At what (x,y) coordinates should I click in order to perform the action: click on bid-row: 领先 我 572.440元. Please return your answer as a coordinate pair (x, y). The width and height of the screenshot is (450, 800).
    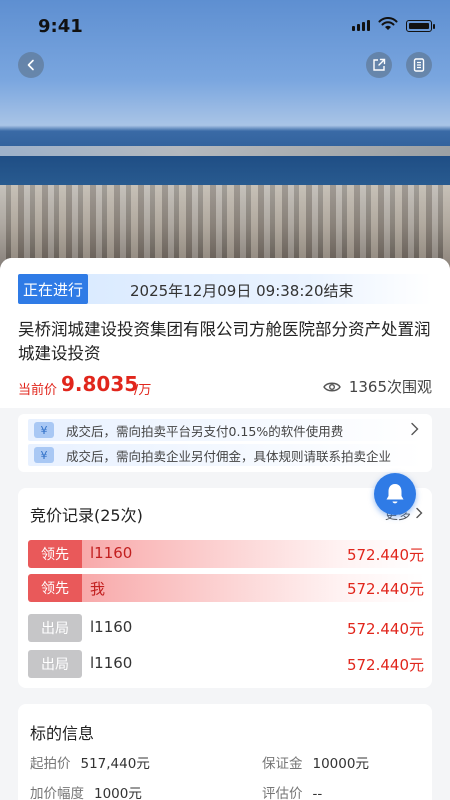
    Looking at the image, I should click on (226, 588).